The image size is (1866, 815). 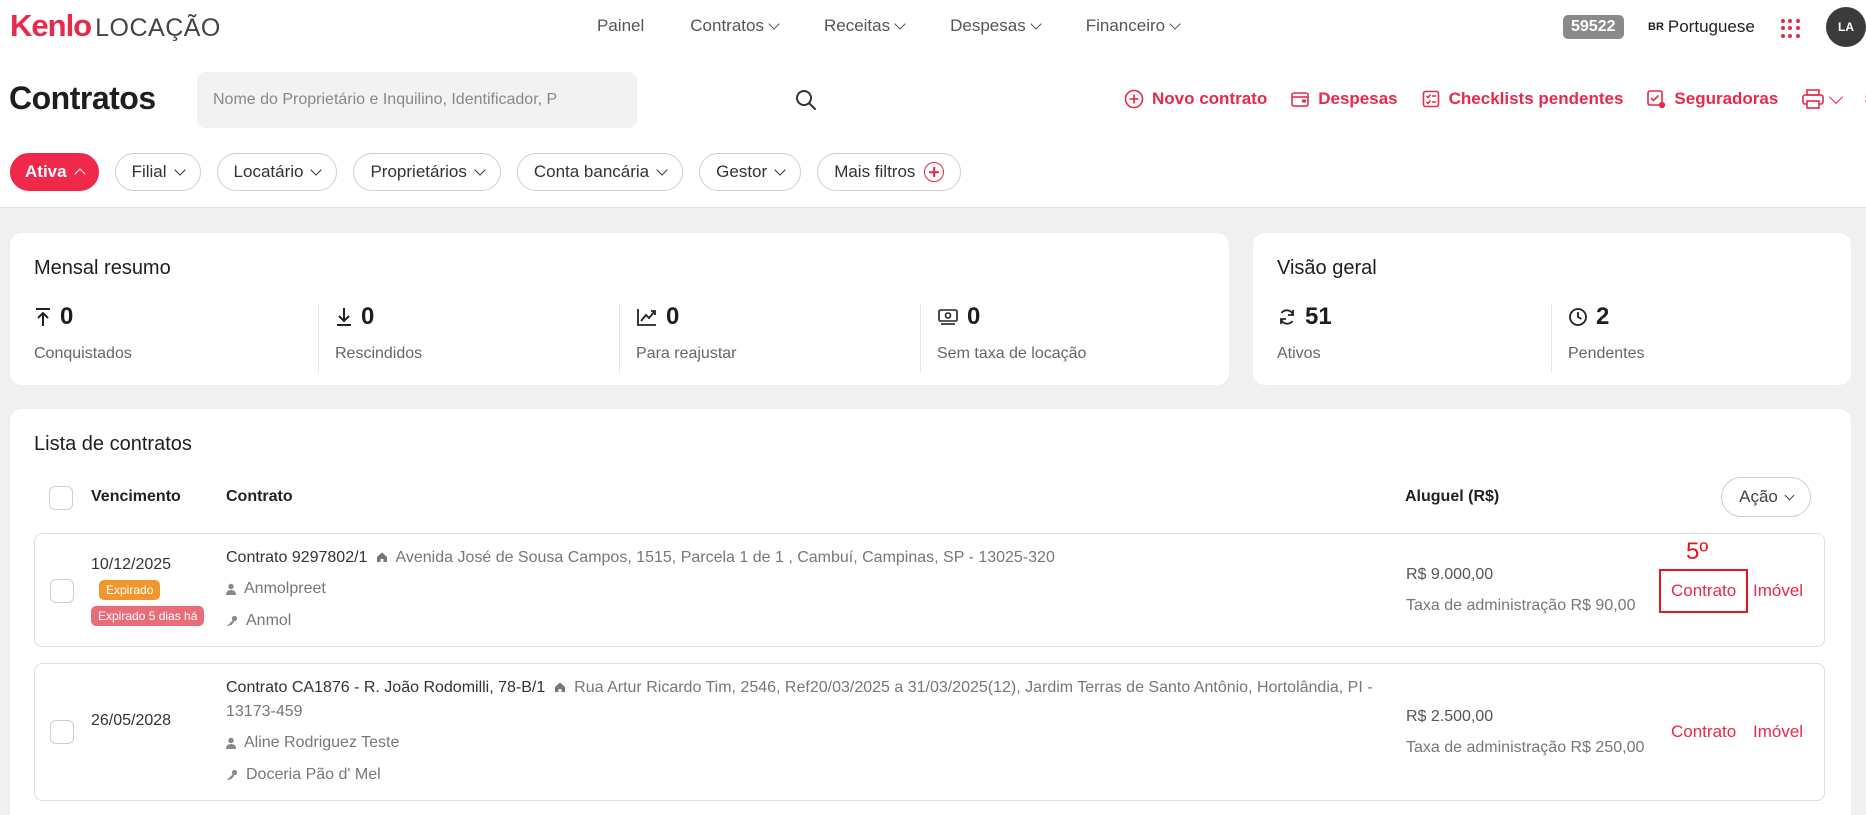 I want to click on nav-label: Despesas, so click(x=988, y=25).